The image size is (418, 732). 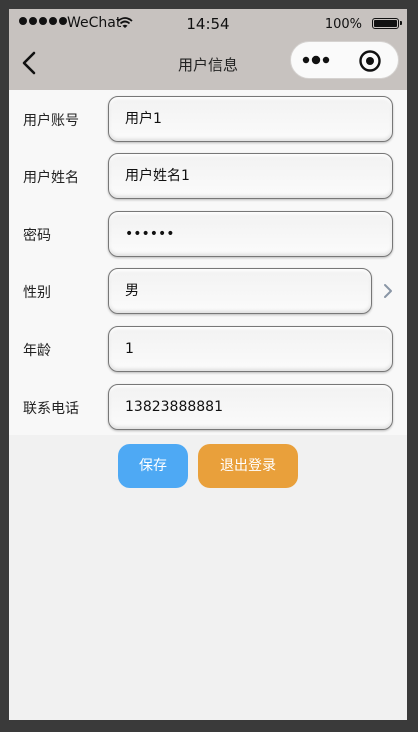 I want to click on phone-row: 联系电话 13823888881, so click(x=208, y=407).